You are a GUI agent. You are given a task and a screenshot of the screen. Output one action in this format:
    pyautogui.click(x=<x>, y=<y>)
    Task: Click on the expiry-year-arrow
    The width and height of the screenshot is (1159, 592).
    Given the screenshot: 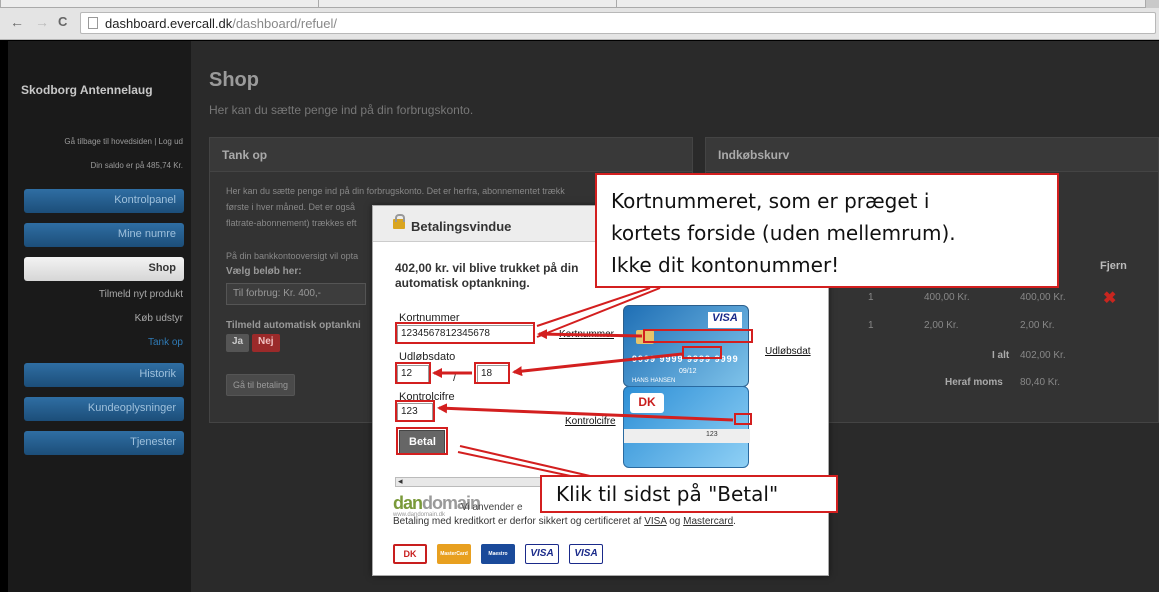 What is the action you would take?
    pyautogui.click(x=597, y=364)
    